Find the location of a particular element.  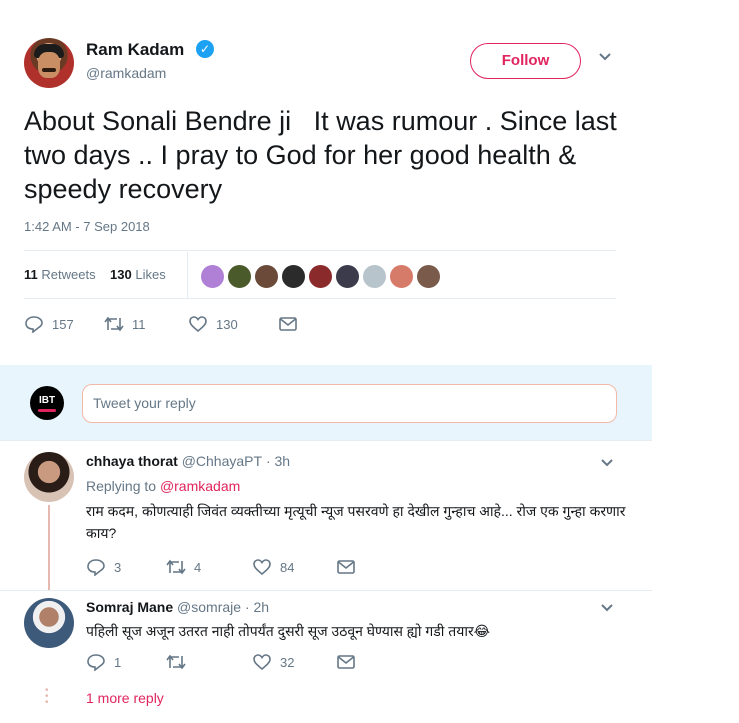

follow-button: Follow is located at coordinates (525, 61).